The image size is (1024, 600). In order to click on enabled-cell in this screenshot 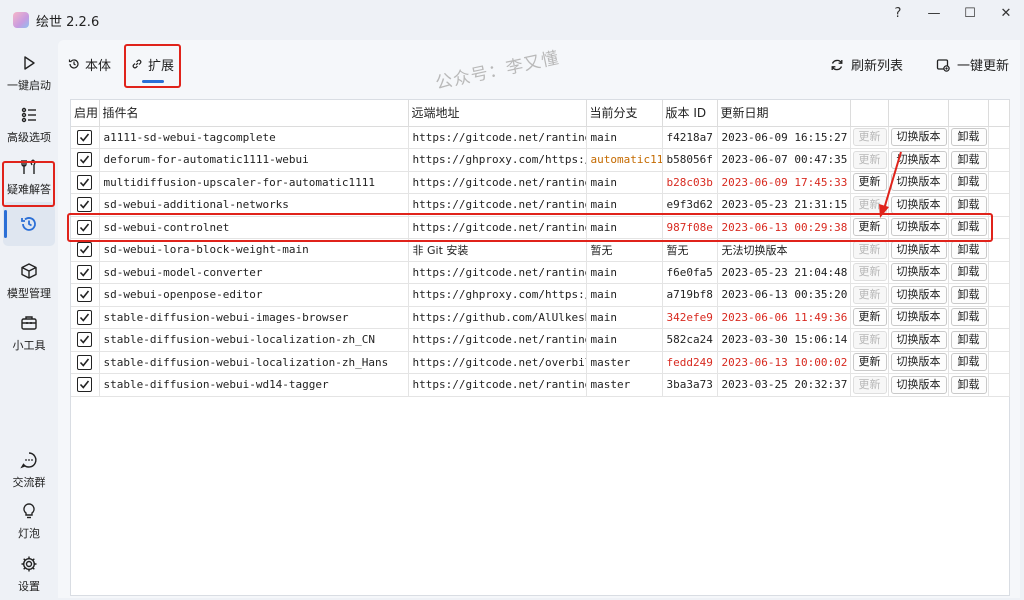, I will do `click(85, 137)`.